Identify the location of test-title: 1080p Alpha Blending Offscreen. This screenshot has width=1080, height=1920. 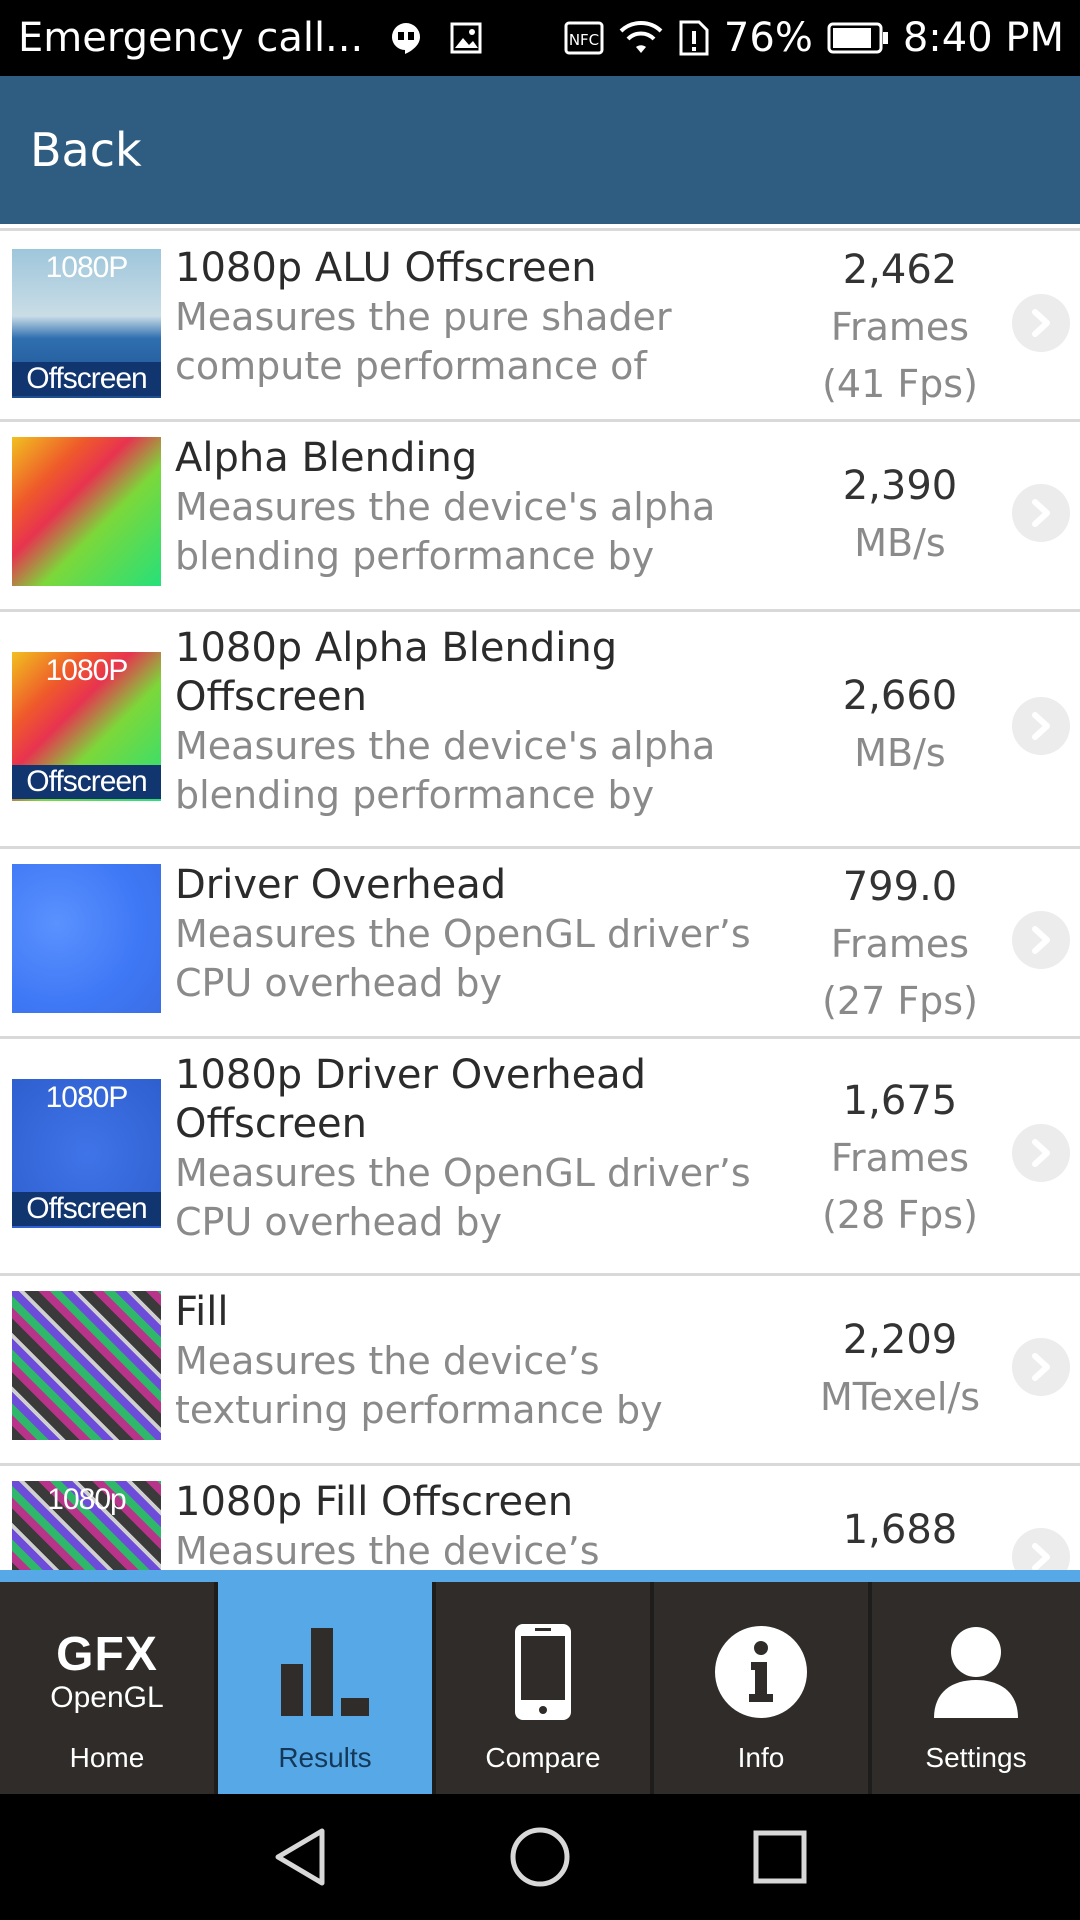
(396, 672).